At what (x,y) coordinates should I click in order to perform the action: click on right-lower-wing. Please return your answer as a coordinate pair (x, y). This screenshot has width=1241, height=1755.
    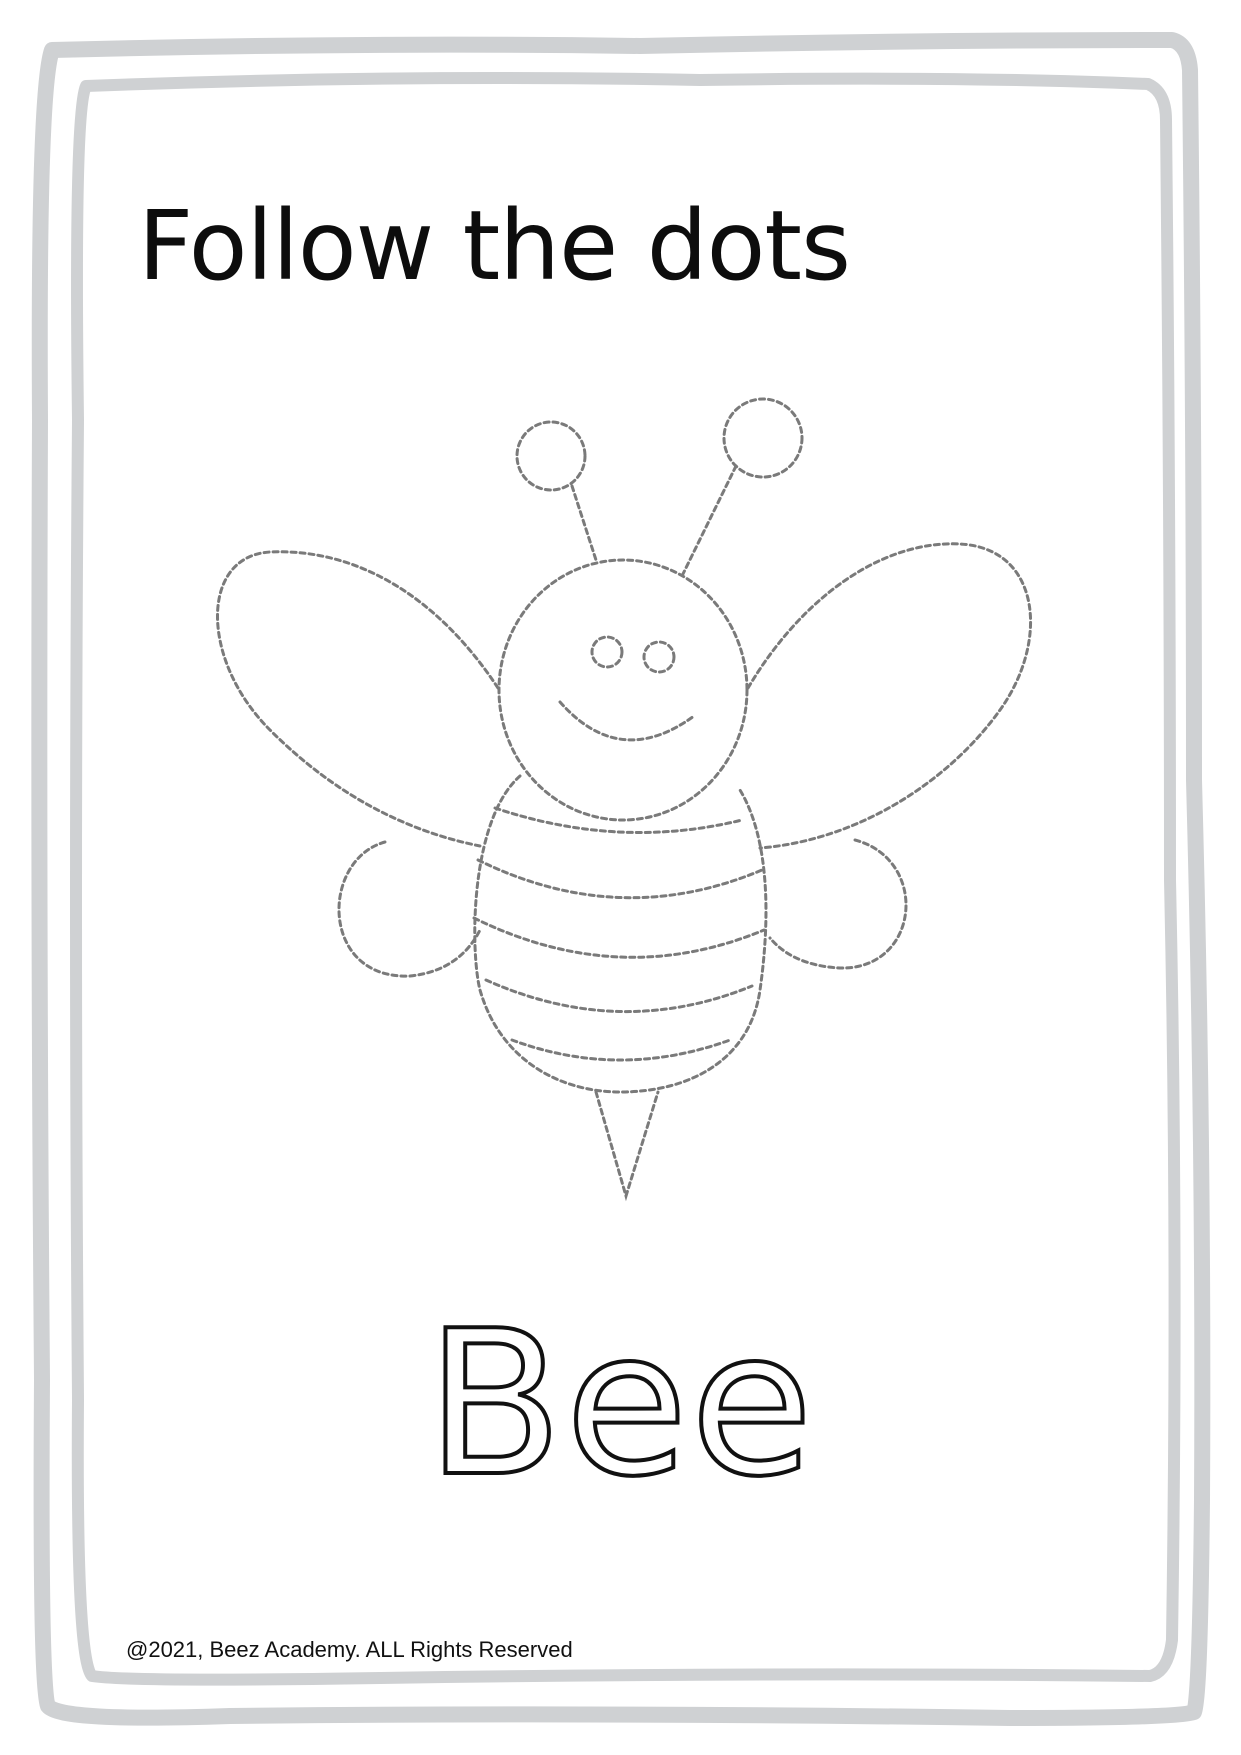
    Looking at the image, I should click on (838, 904).